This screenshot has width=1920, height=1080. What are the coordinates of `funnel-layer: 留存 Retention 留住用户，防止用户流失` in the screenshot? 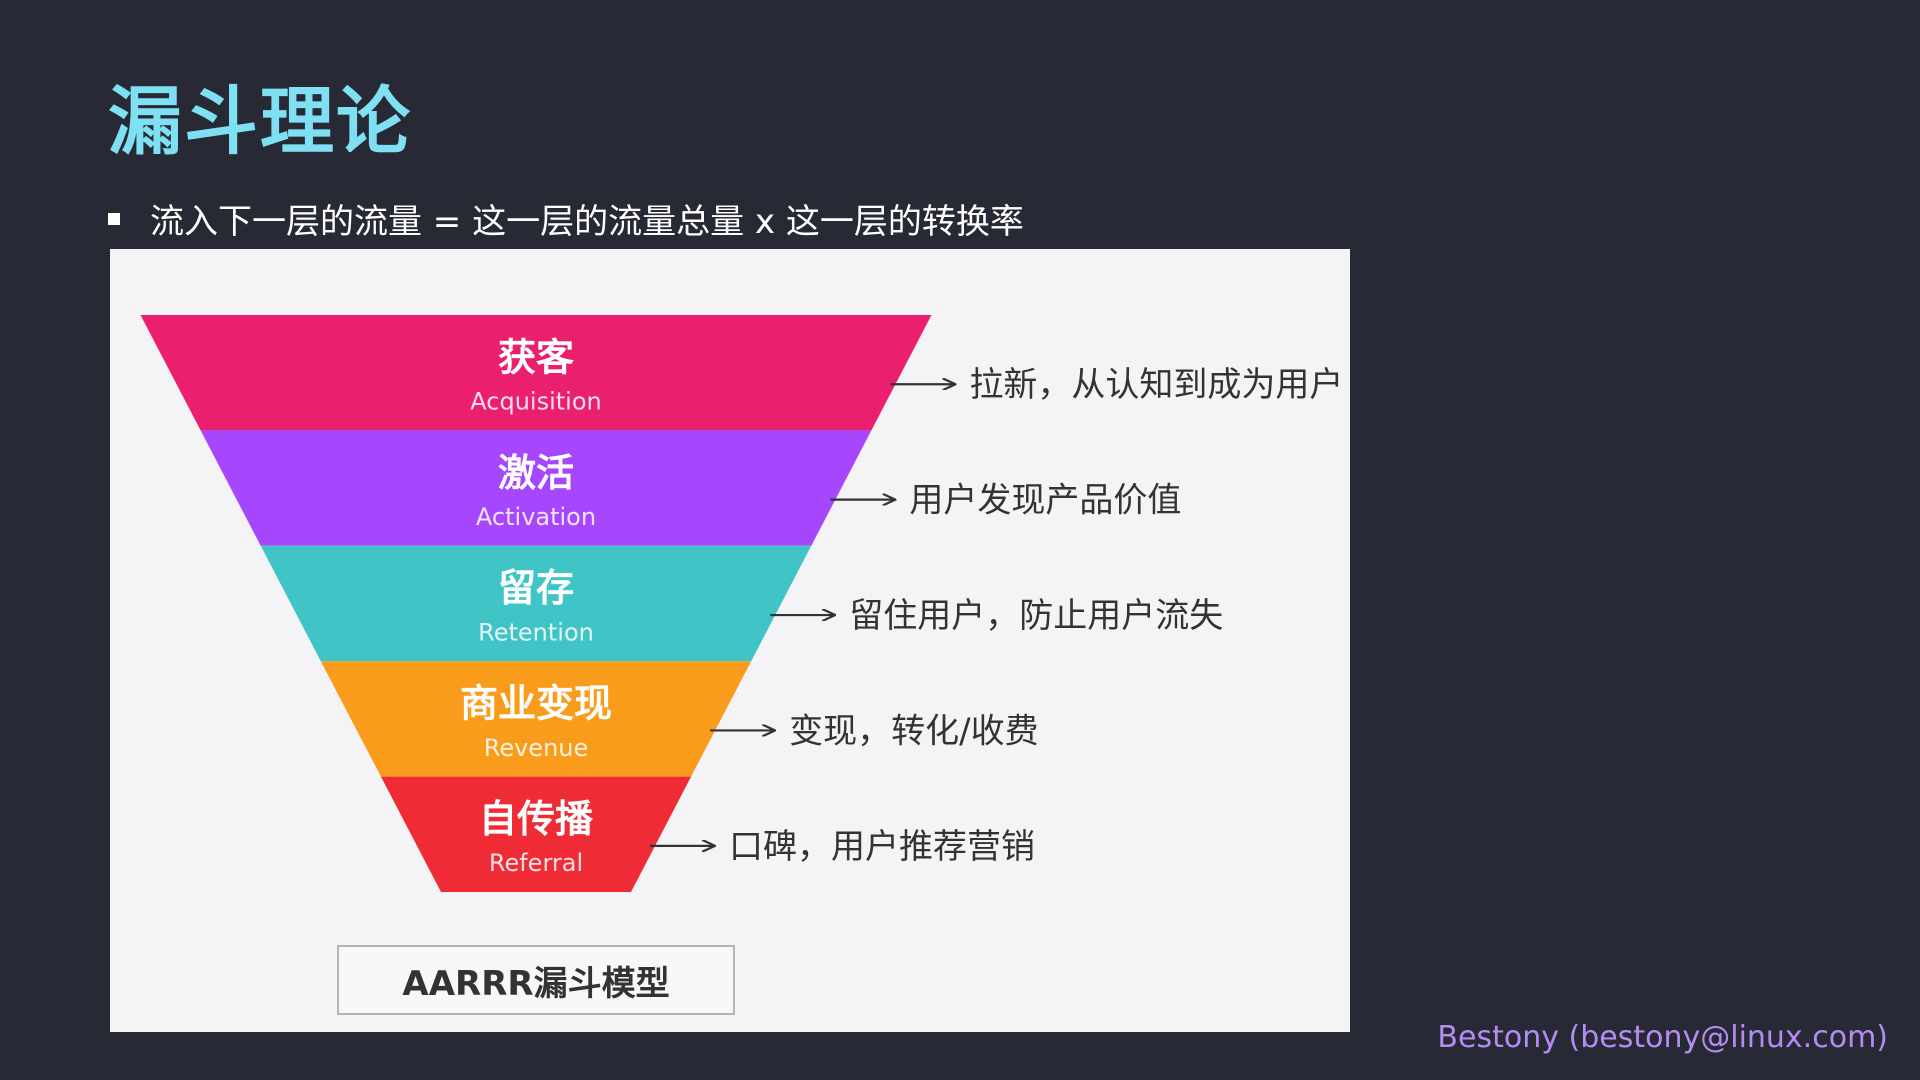 It's located at (741, 603).